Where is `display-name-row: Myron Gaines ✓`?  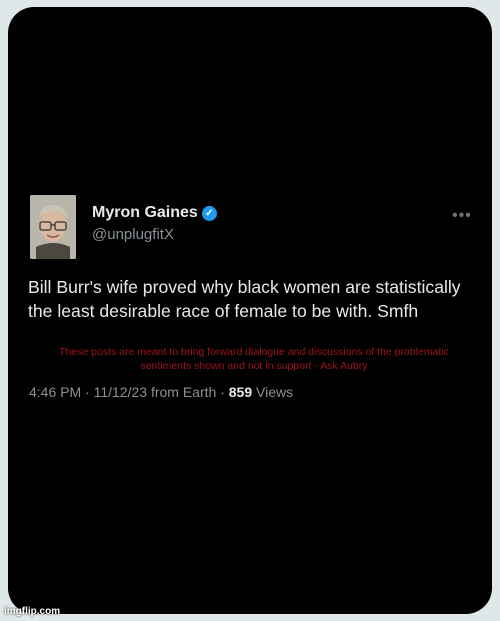 display-name-row: Myron Gaines ✓ is located at coordinates (154, 213).